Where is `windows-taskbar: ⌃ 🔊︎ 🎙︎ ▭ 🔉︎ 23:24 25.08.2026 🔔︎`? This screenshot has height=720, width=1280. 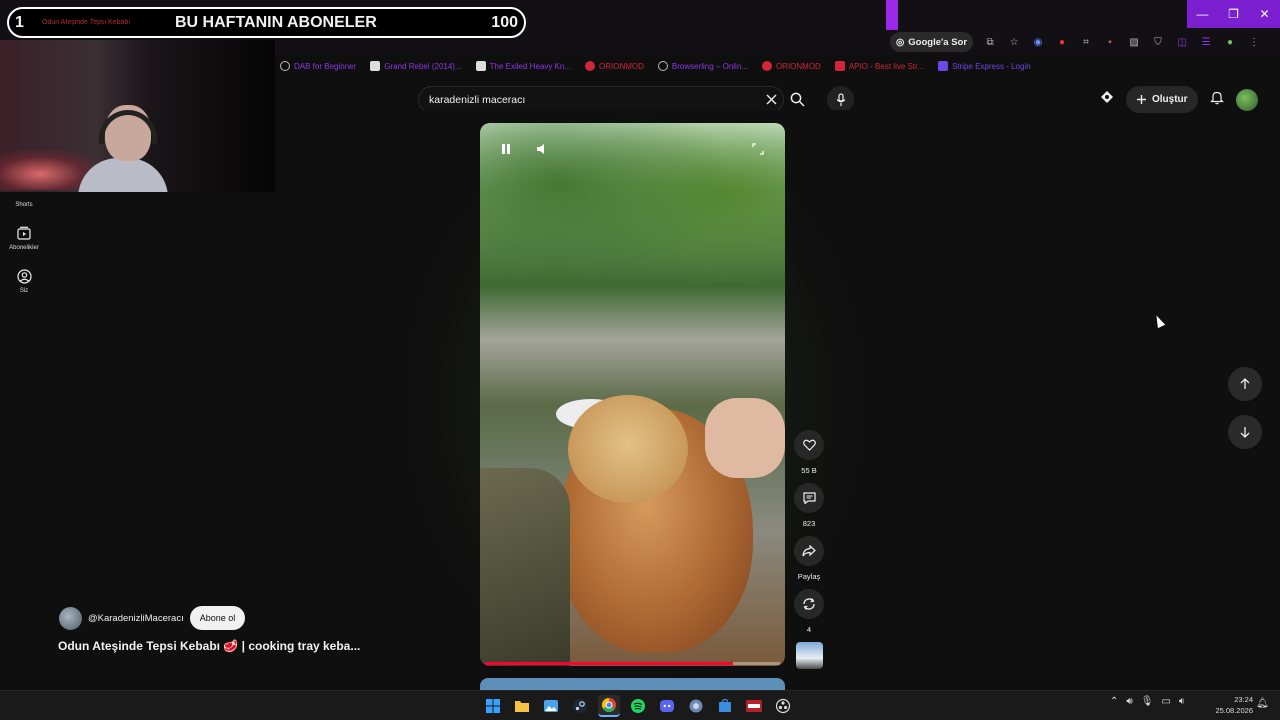 windows-taskbar: ⌃ 🔊︎ 🎙︎ ▭ 🔉︎ 23:24 25.08.2026 🔔︎ is located at coordinates (640, 705).